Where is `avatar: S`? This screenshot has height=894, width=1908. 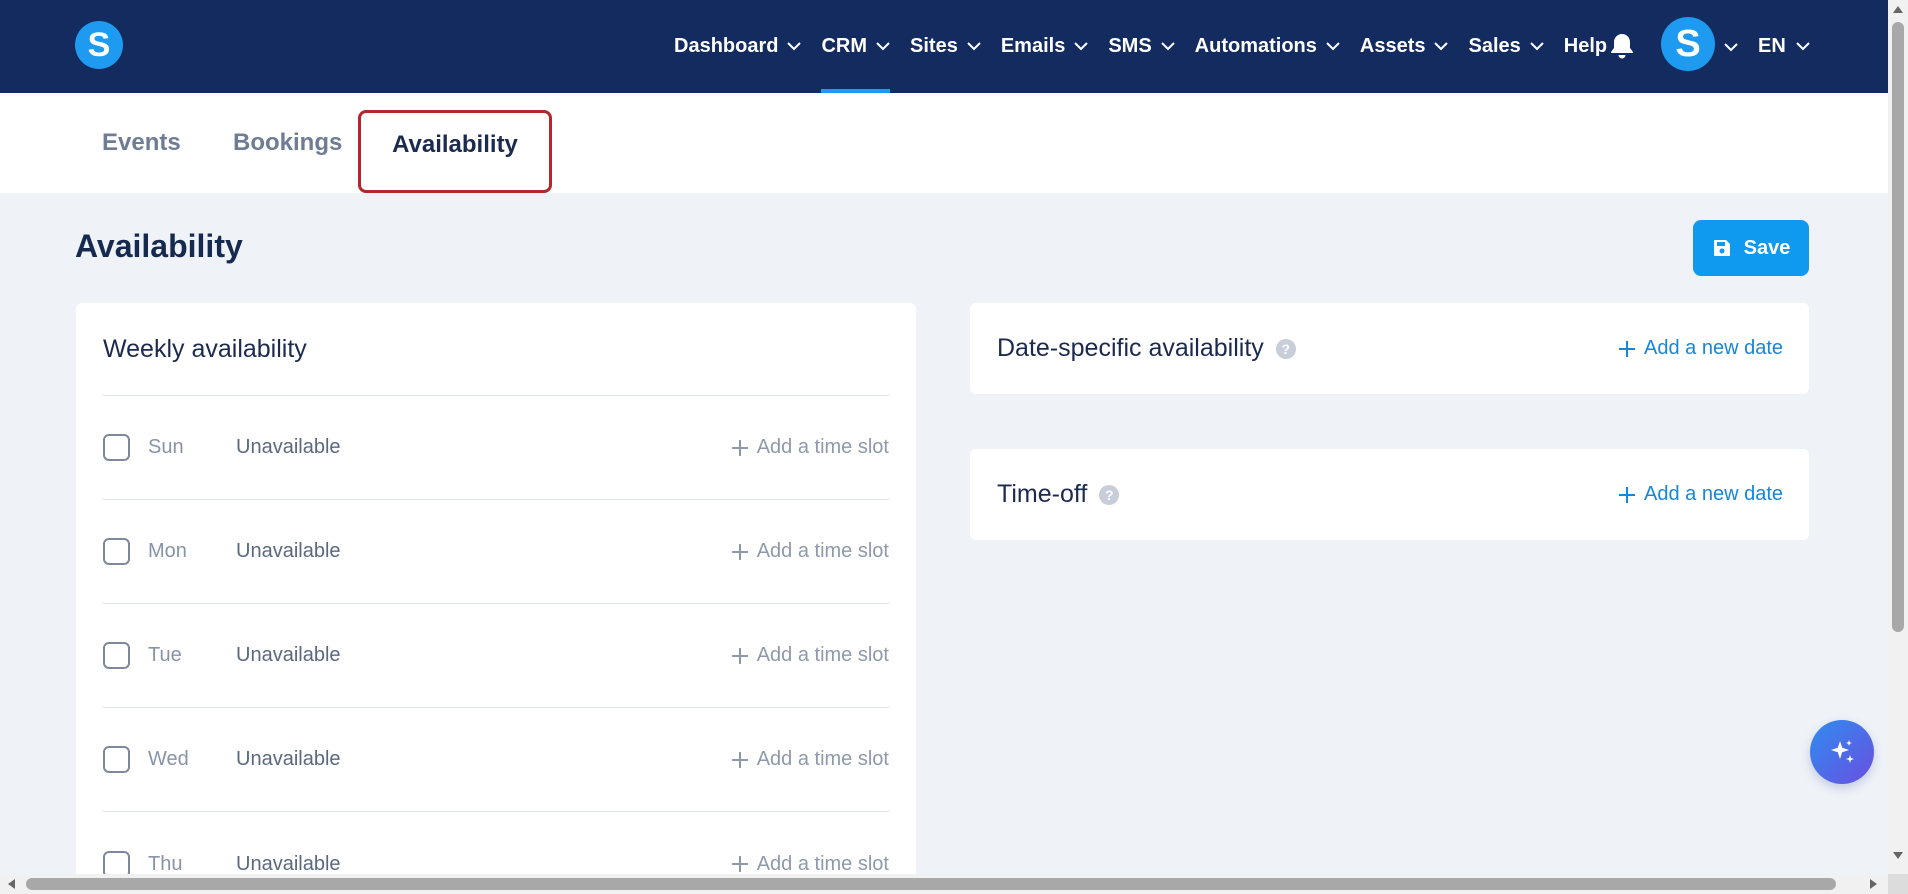 avatar: S is located at coordinates (1688, 44).